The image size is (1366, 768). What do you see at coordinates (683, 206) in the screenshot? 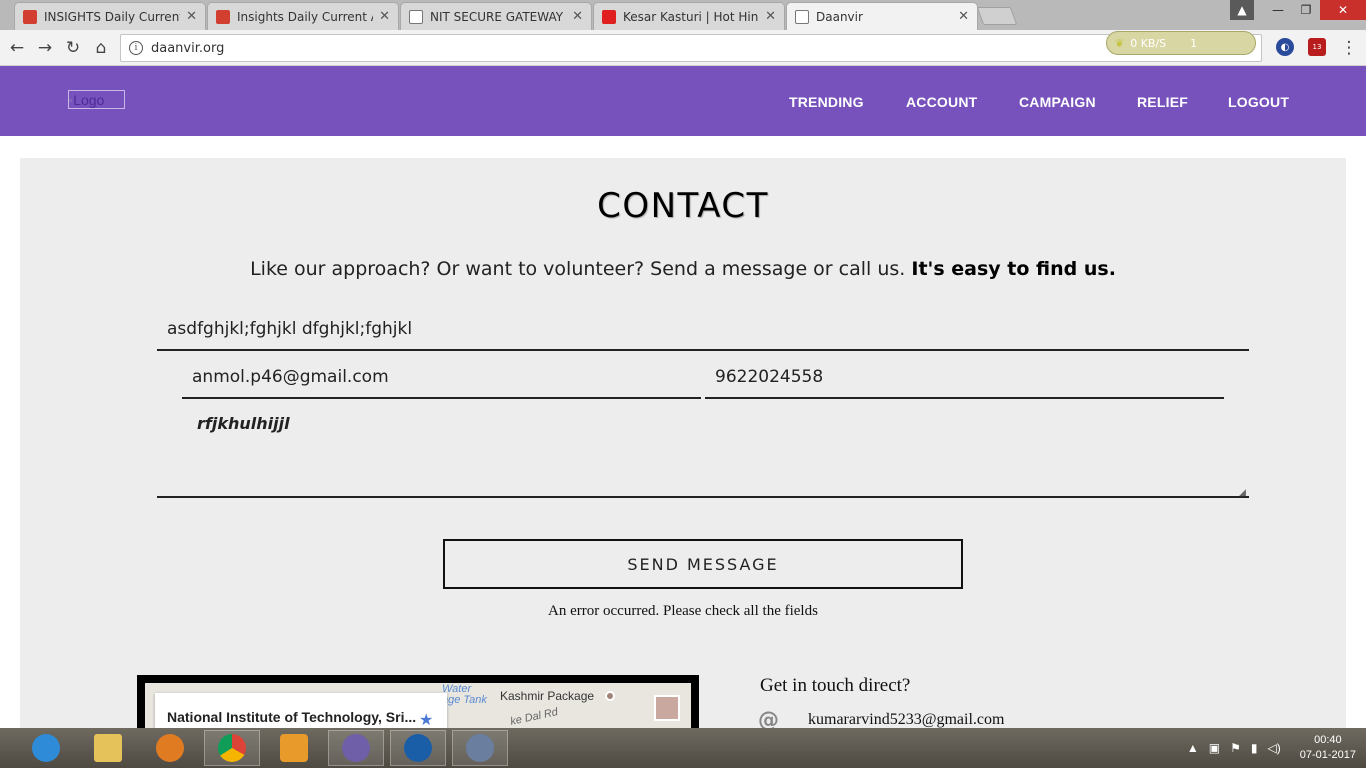
I see `contact-title: CONTACT` at bounding box center [683, 206].